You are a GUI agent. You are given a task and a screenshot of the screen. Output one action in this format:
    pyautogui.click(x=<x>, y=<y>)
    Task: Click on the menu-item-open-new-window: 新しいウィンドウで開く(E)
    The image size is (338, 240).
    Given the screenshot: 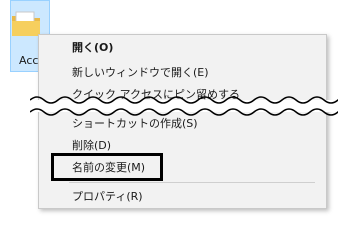 What is the action you would take?
    pyautogui.click(x=140, y=73)
    